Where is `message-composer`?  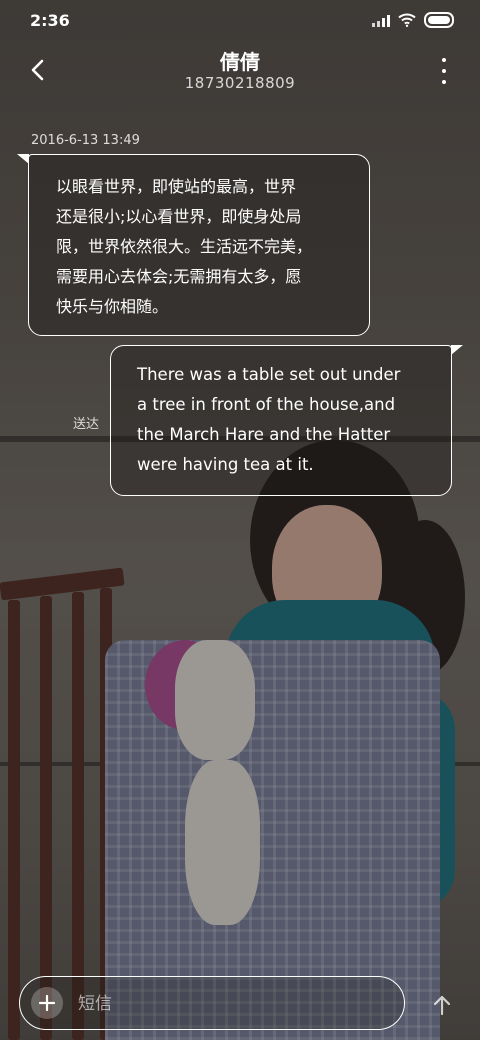 message-composer is located at coordinates (212, 1003).